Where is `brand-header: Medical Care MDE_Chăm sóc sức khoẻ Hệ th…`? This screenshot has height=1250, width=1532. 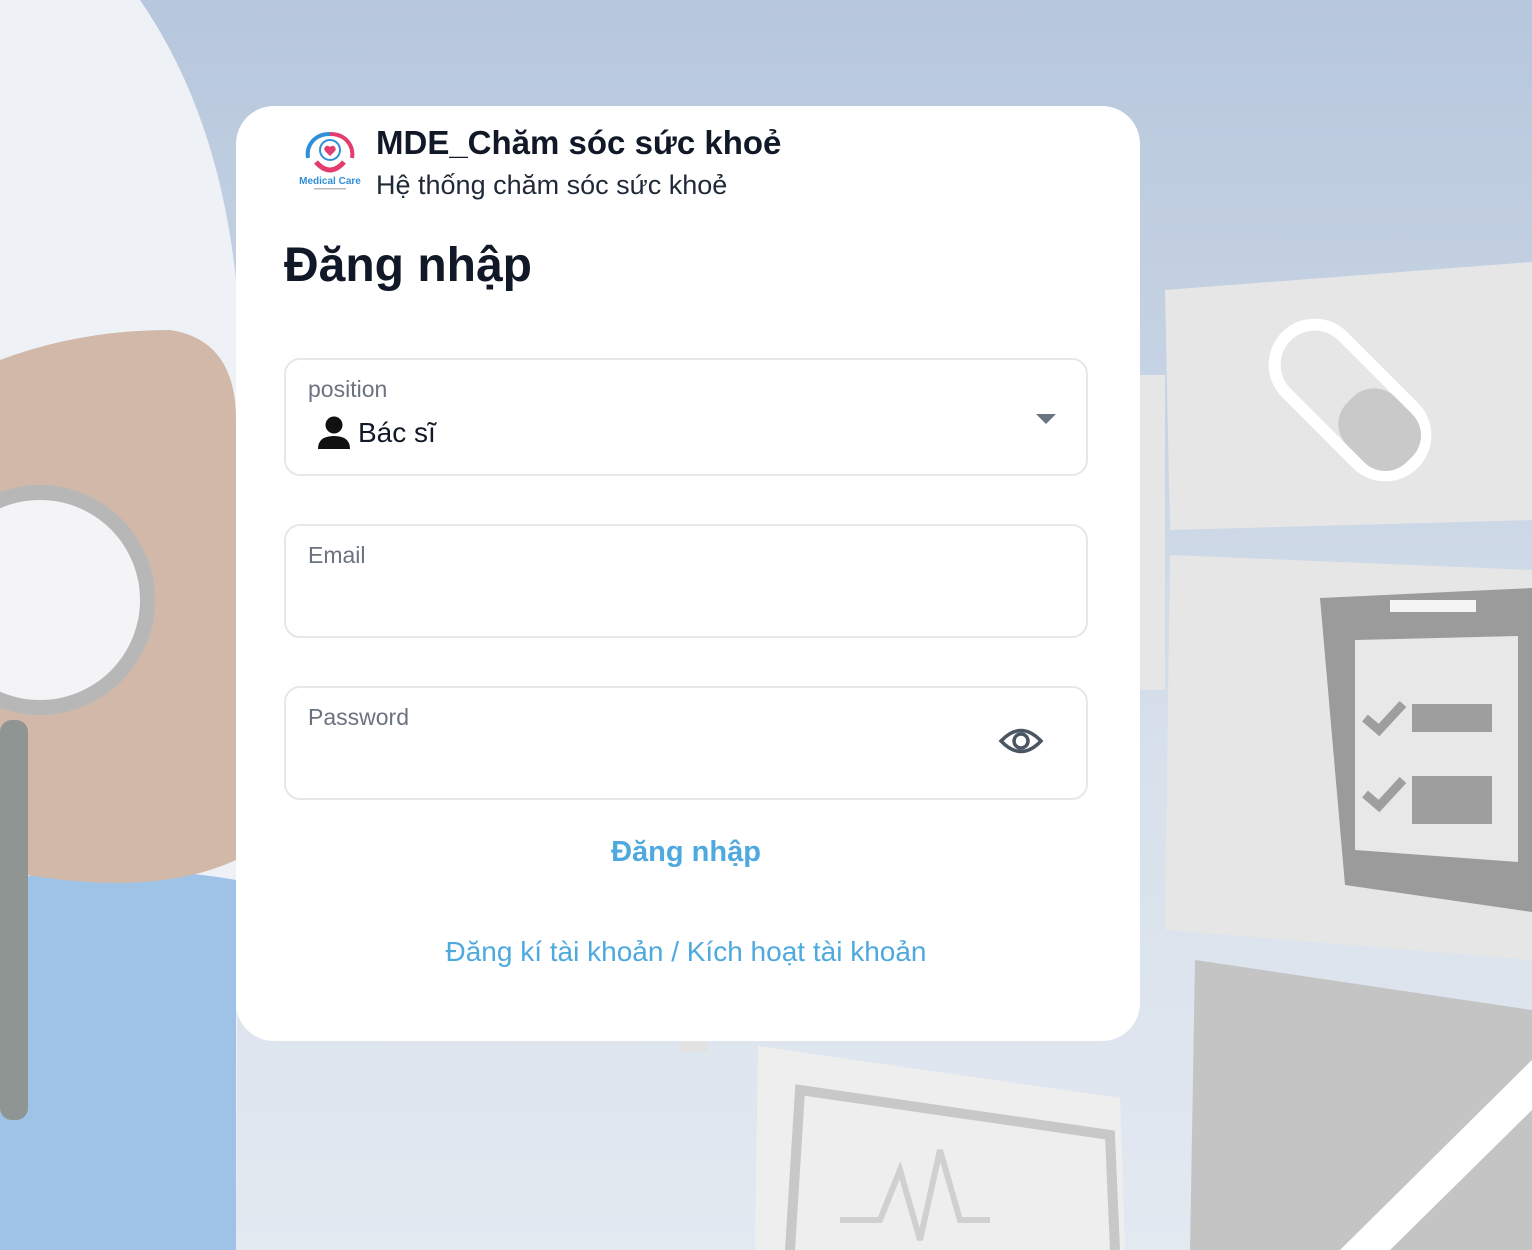
brand-header: Medical Care MDE_Chăm sóc sức khoẻ Hệ th… is located at coordinates (532, 164).